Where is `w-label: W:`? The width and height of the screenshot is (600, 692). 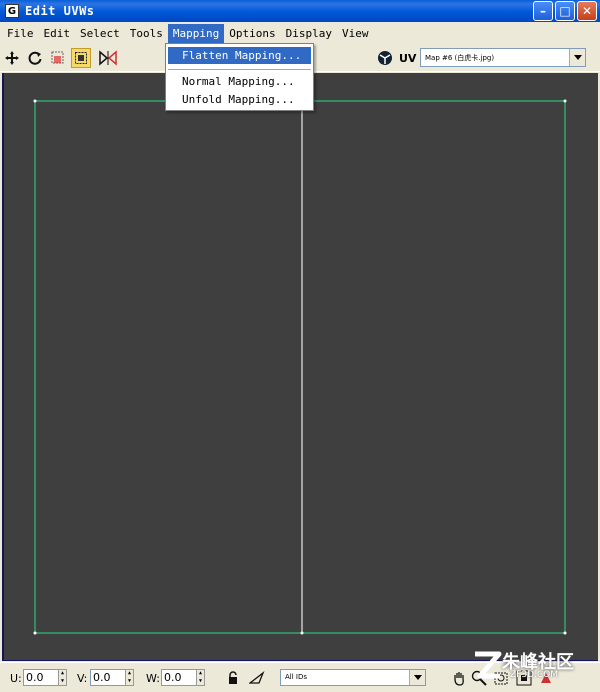 w-label: W: is located at coordinates (153, 678).